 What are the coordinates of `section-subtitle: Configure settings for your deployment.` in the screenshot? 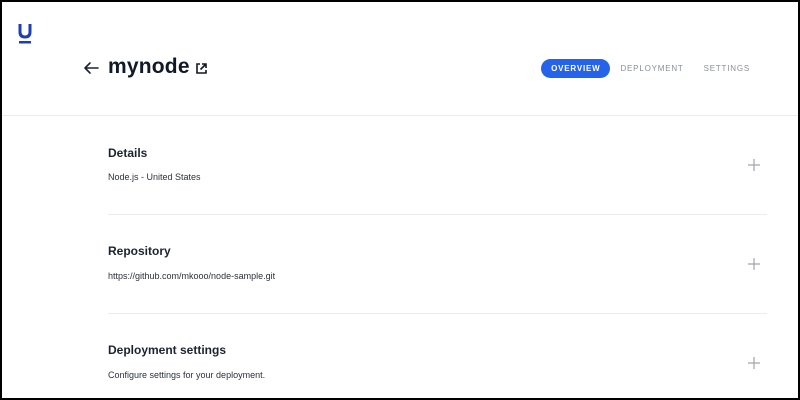 It's located at (187, 375).